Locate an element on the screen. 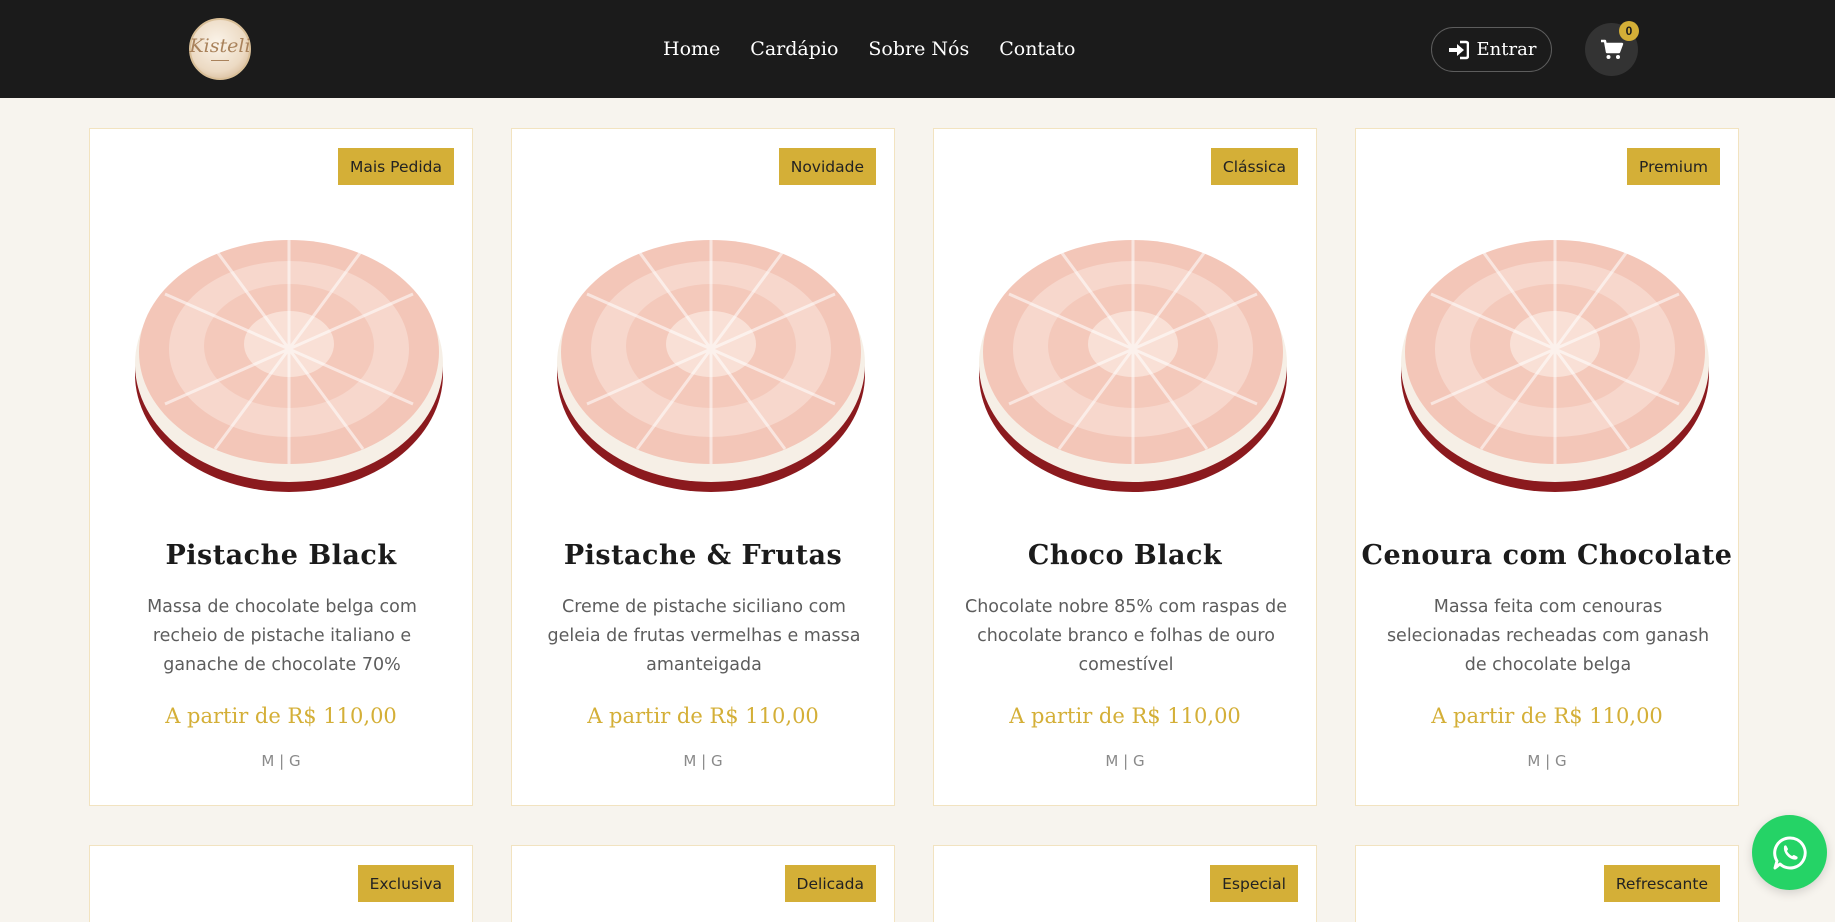 The height and width of the screenshot is (922, 1835). cart-count-badge: 0 is located at coordinates (1629, 31).